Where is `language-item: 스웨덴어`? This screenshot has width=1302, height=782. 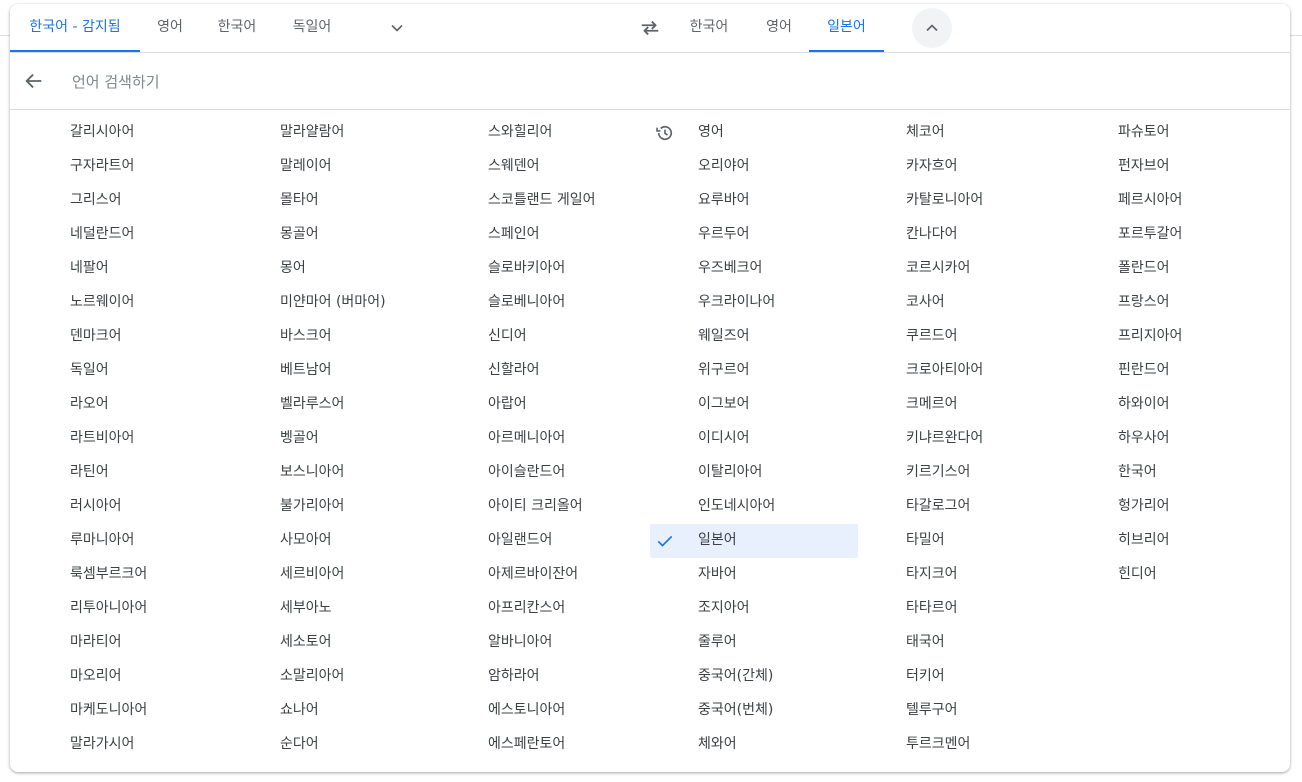 language-item: 스웨덴어 is located at coordinates (544, 167).